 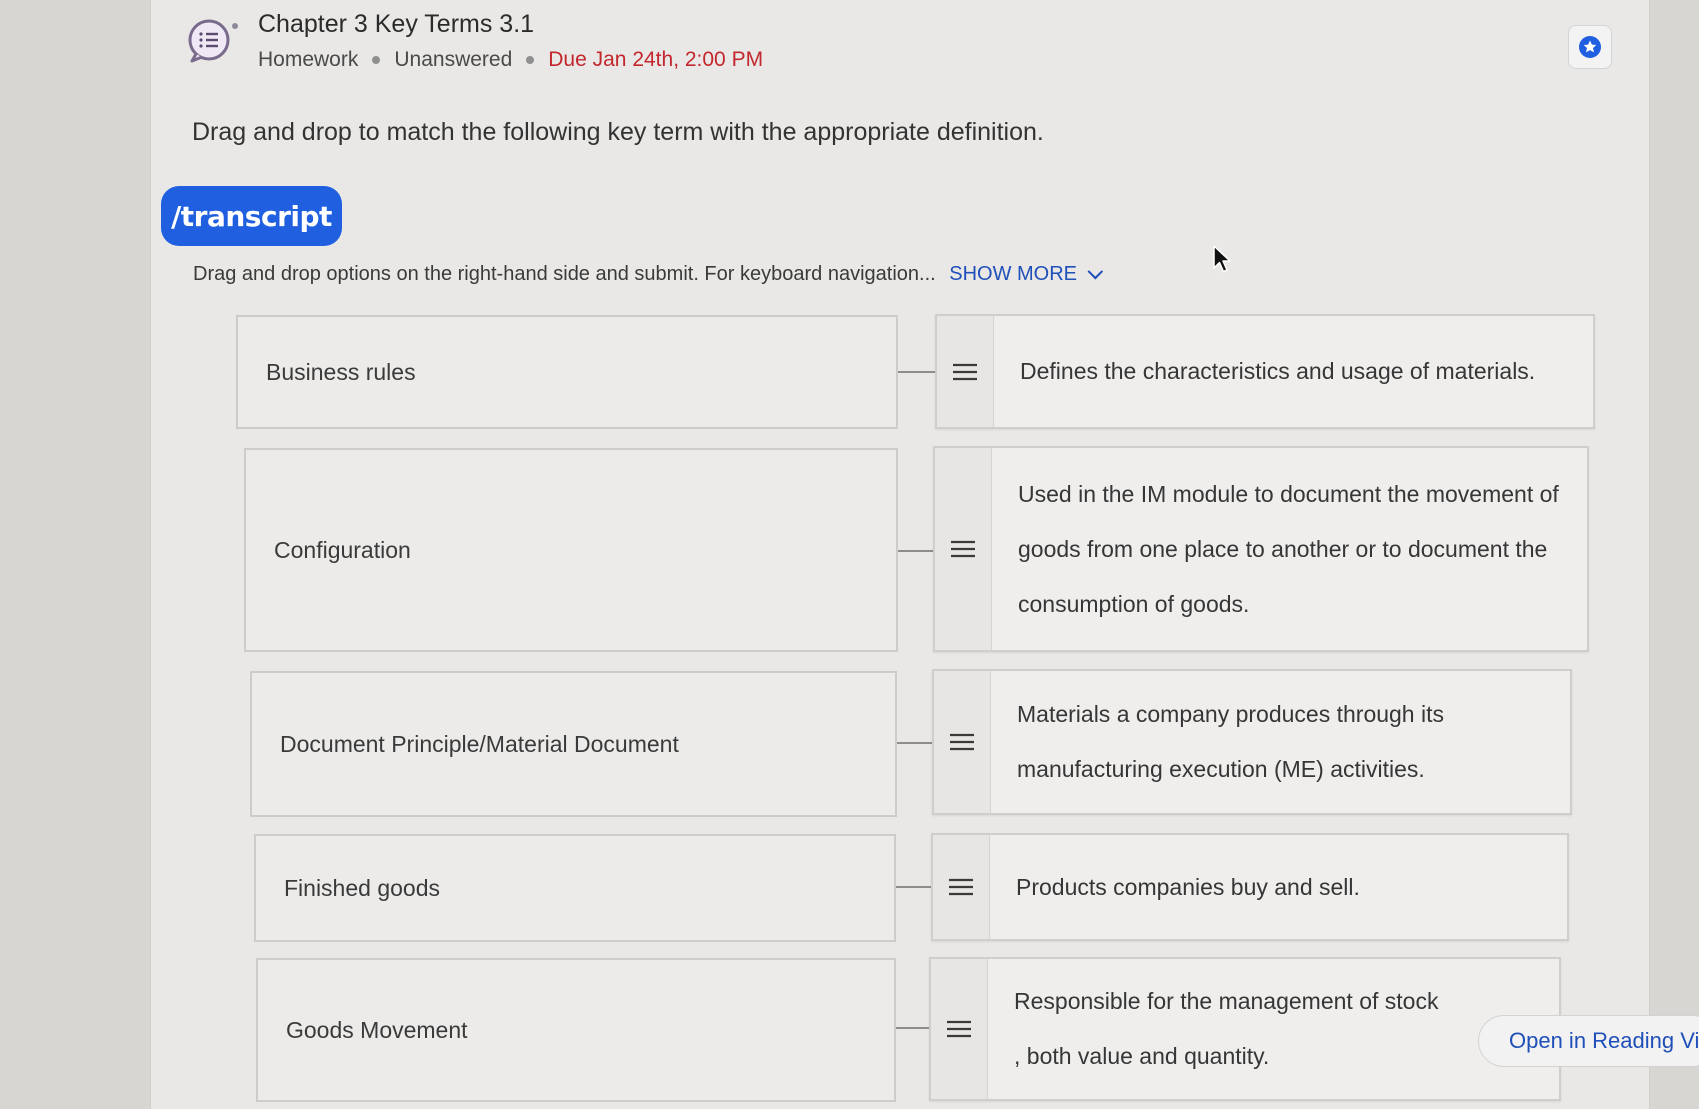 I want to click on term-label: Goods Movement, so click(x=377, y=1029).